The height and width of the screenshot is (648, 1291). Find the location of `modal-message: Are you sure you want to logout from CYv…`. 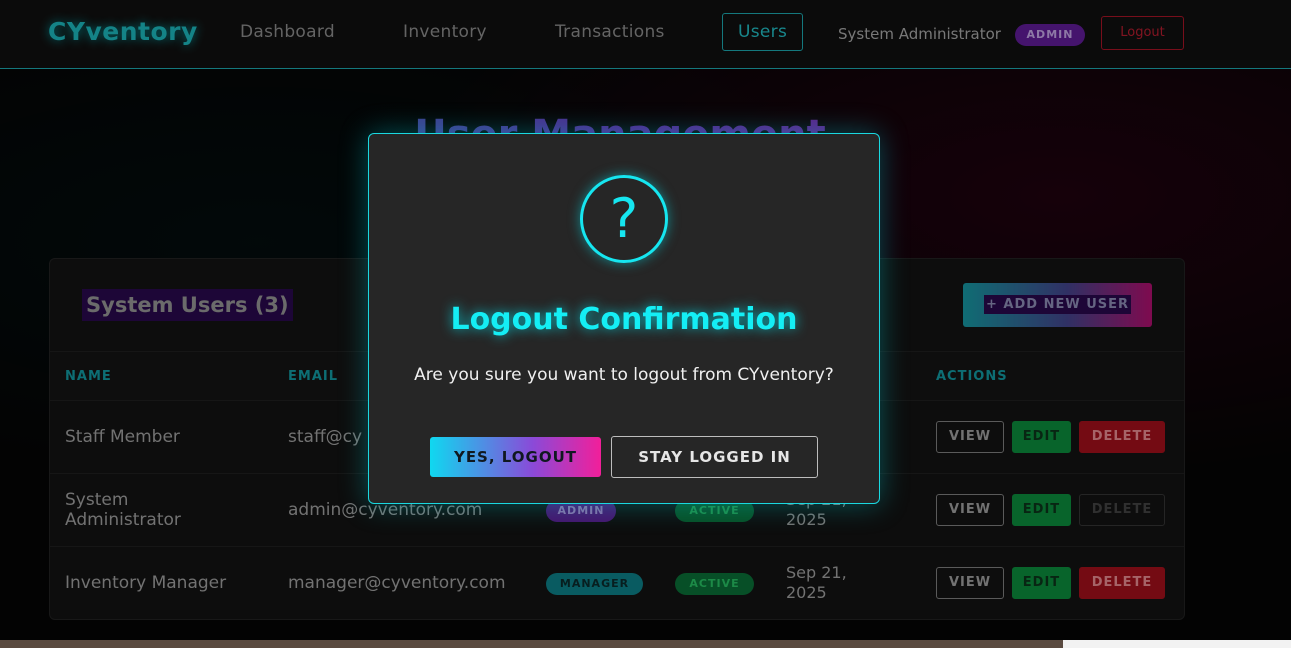

modal-message: Are you sure you want to logout from CYv… is located at coordinates (624, 375).